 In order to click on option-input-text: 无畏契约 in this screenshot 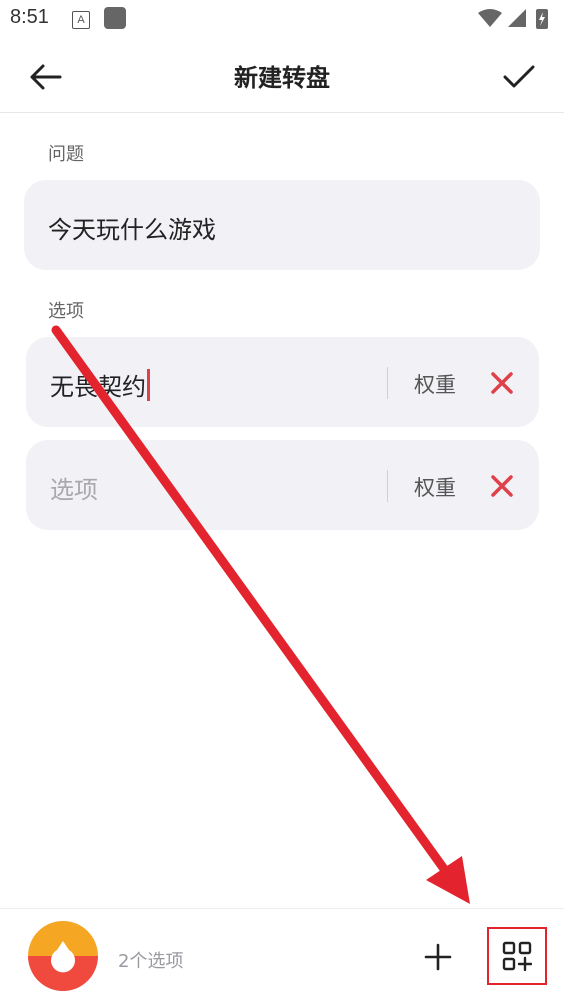, I will do `click(98, 387)`.